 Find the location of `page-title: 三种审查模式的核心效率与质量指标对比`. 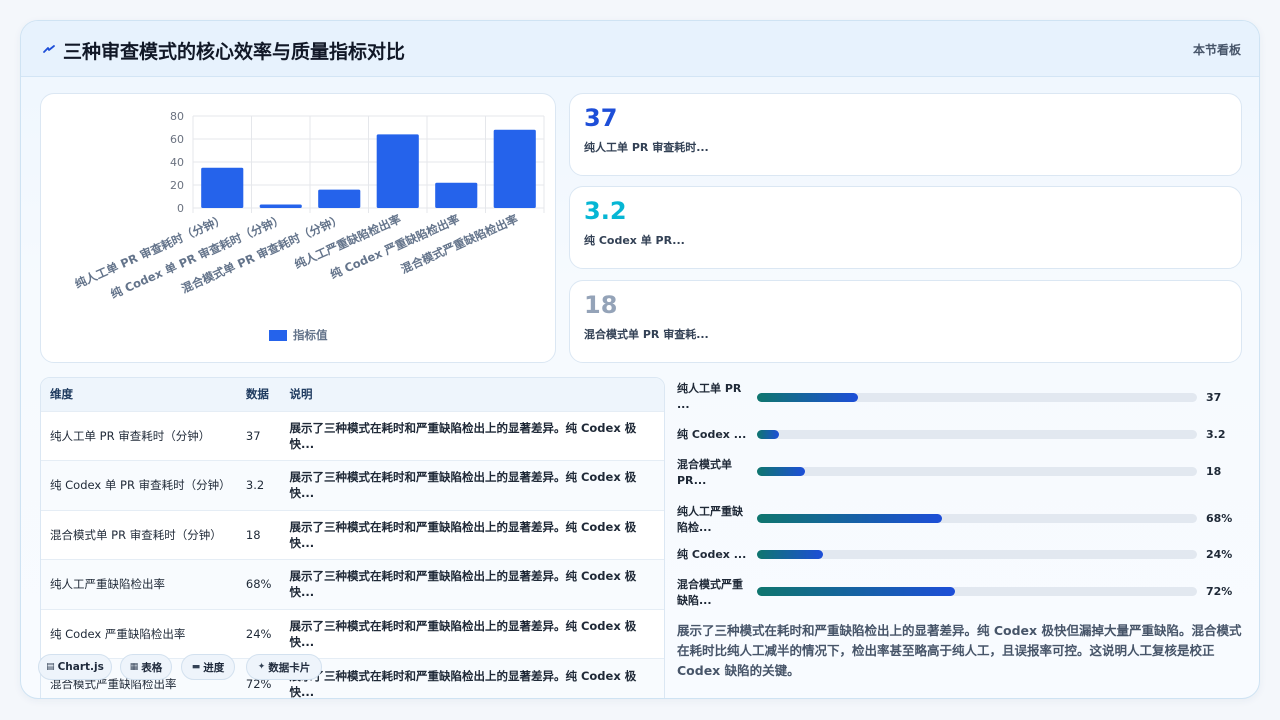

page-title: 三种审查模式的核心效率与质量指标对比 is located at coordinates (234, 52).